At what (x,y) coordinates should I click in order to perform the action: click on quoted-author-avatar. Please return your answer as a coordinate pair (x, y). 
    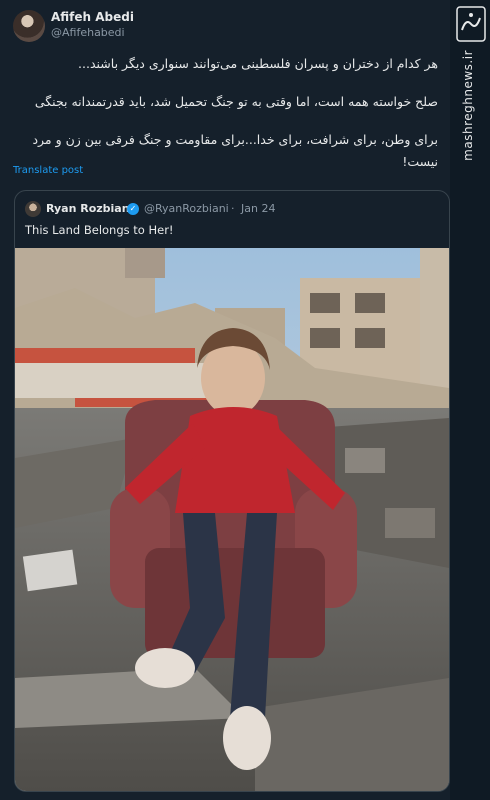
    Looking at the image, I should click on (33, 209).